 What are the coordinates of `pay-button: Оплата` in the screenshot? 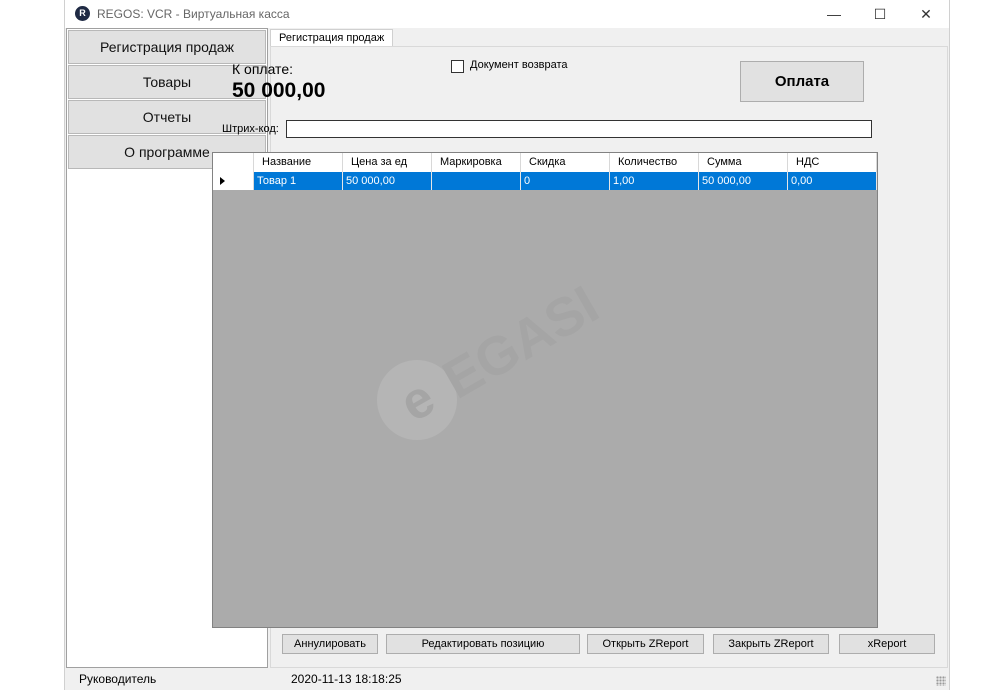 It's located at (802, 81).